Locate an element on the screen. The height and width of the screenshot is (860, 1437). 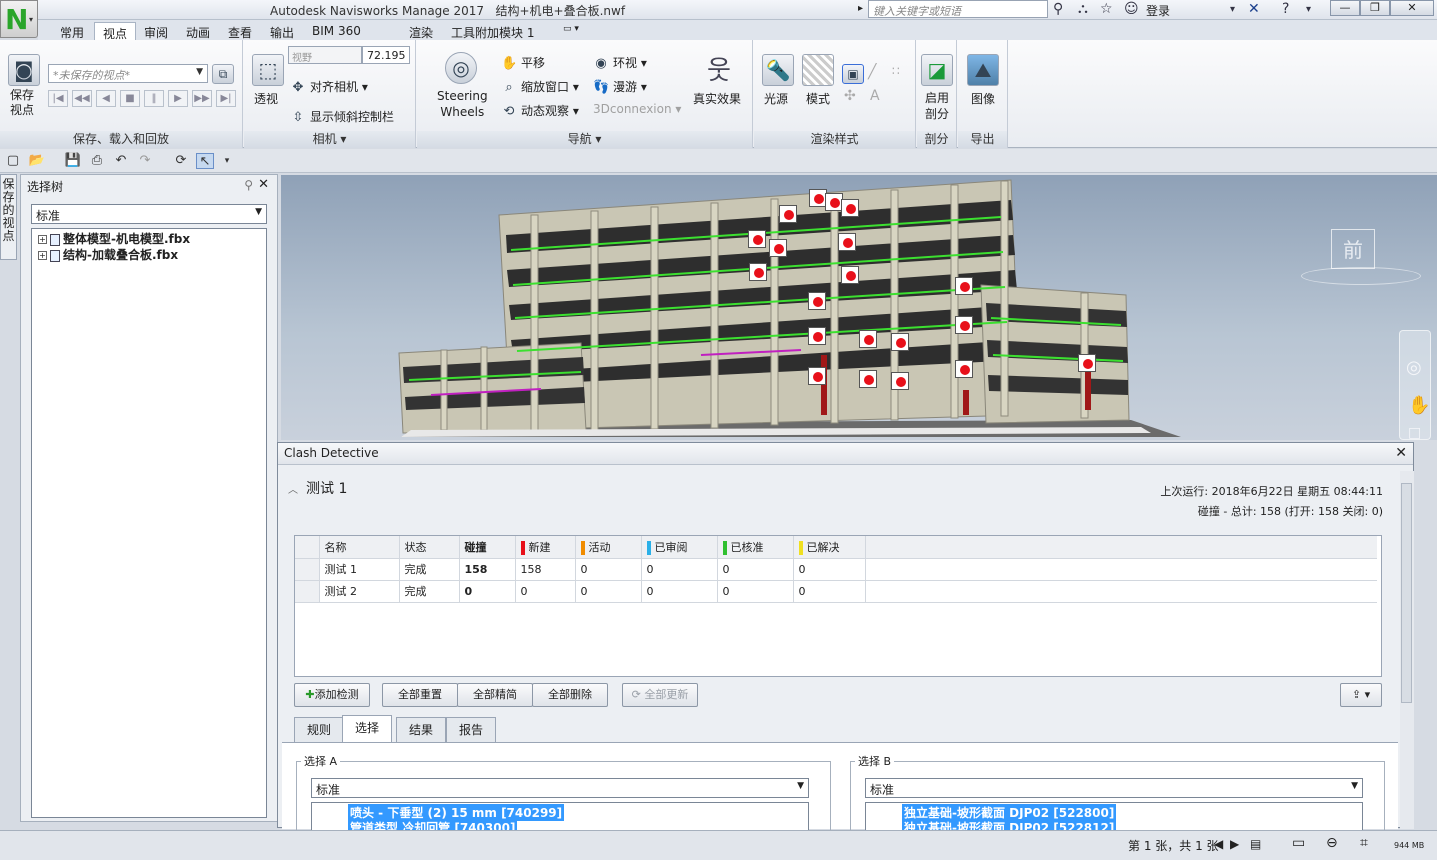
section-icon: ◪ is located at coordinates (937, 70).